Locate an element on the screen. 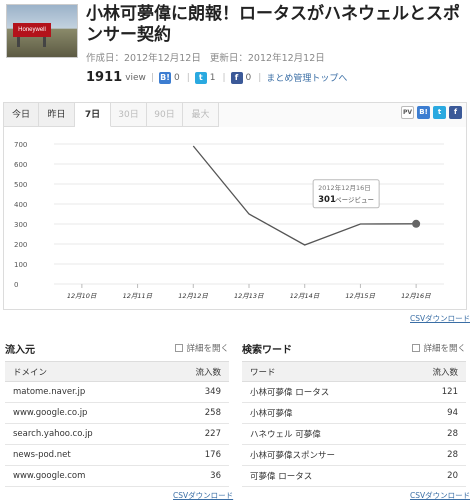 The image size is (470, 504). created-date: 作成日：2012年12月12日 is located at coordinates (143, 58).